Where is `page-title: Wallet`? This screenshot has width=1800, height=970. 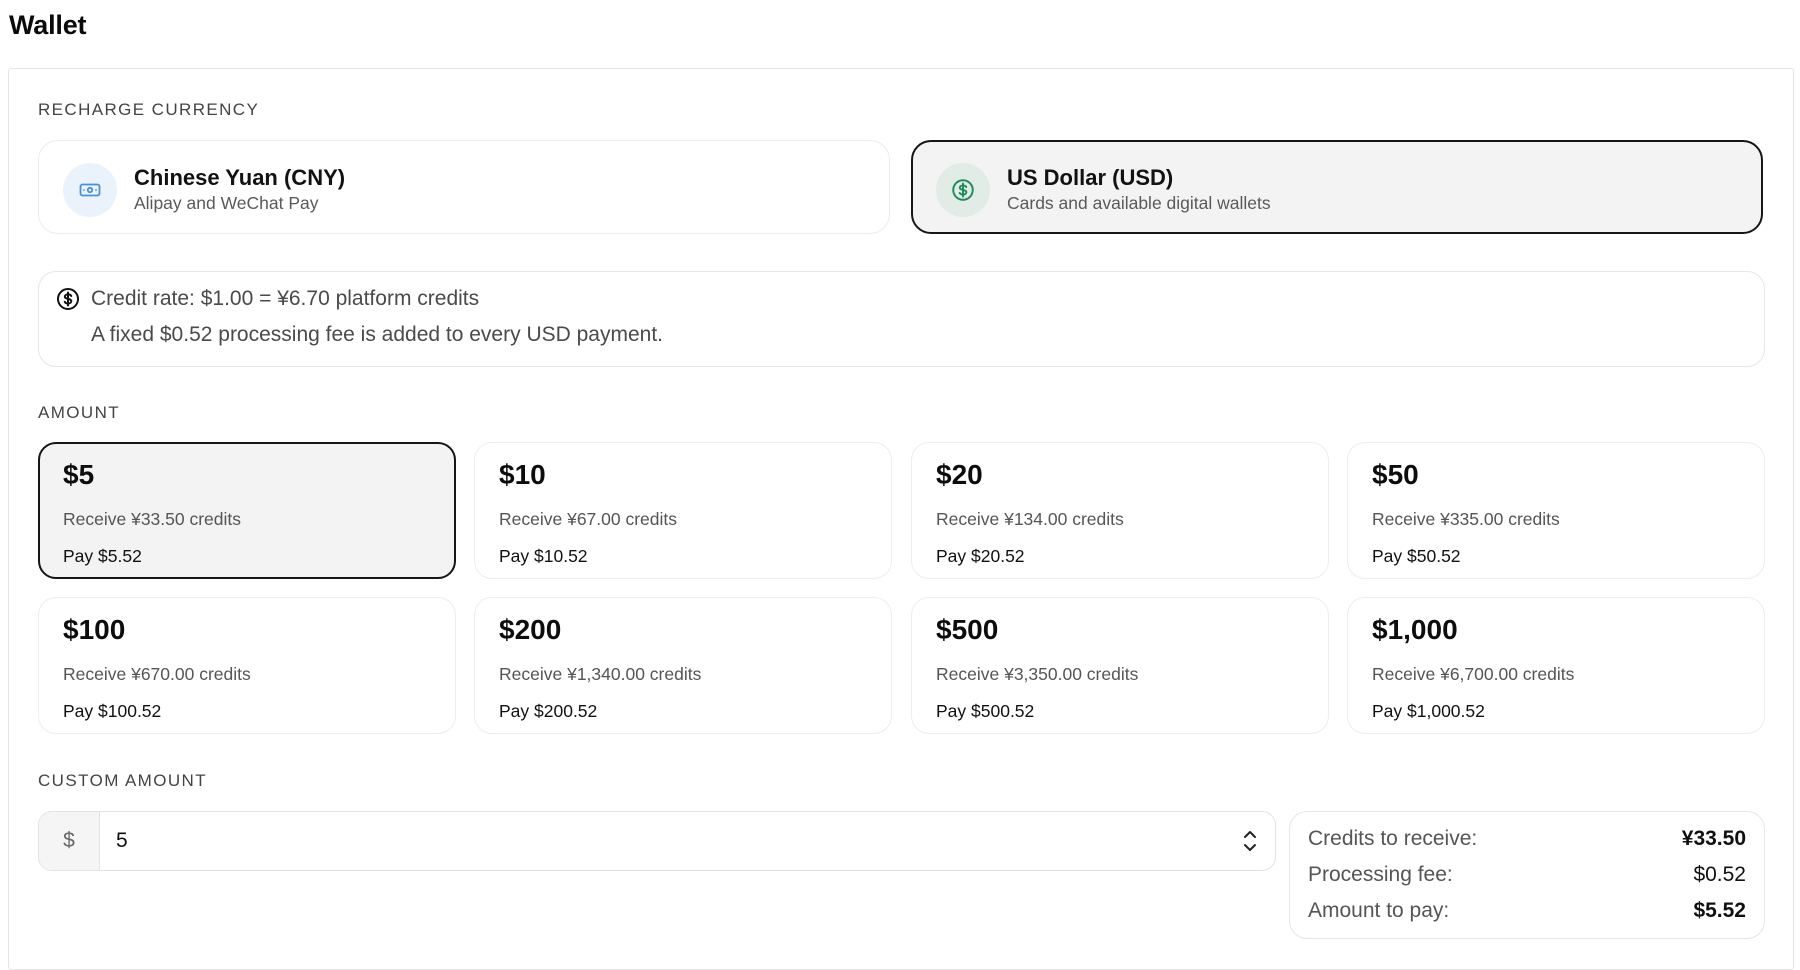 page-title: Wallet is located at coordinates (48, 25).